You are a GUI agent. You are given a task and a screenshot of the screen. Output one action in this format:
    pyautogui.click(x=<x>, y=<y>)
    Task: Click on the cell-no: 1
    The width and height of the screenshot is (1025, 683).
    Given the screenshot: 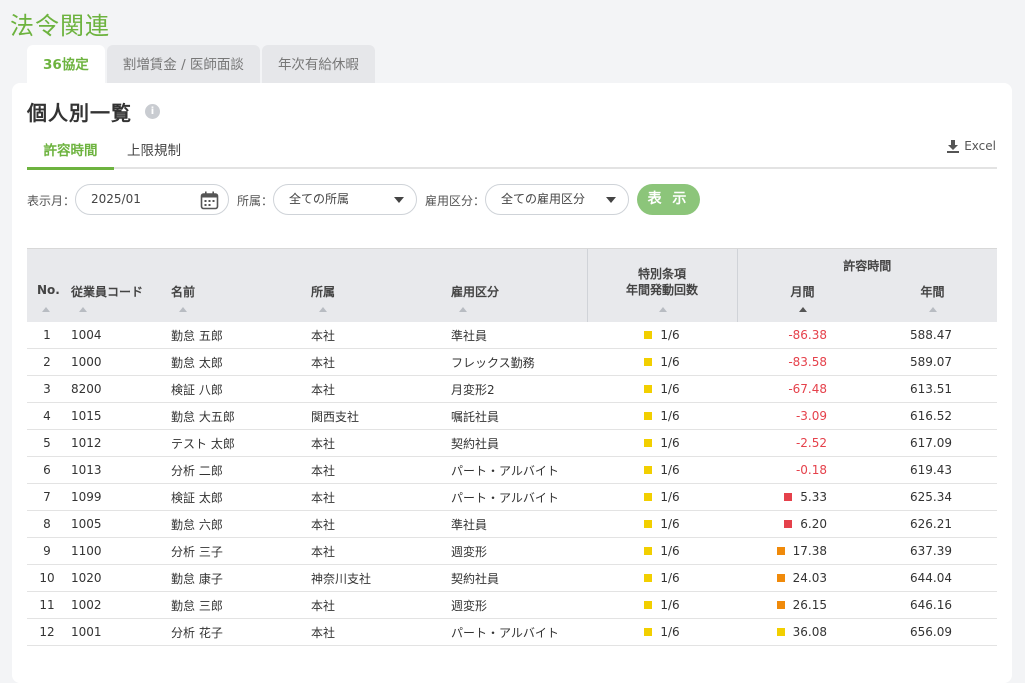 What is the action you would take?
    pyautogui.click(x=47, y=335)
    